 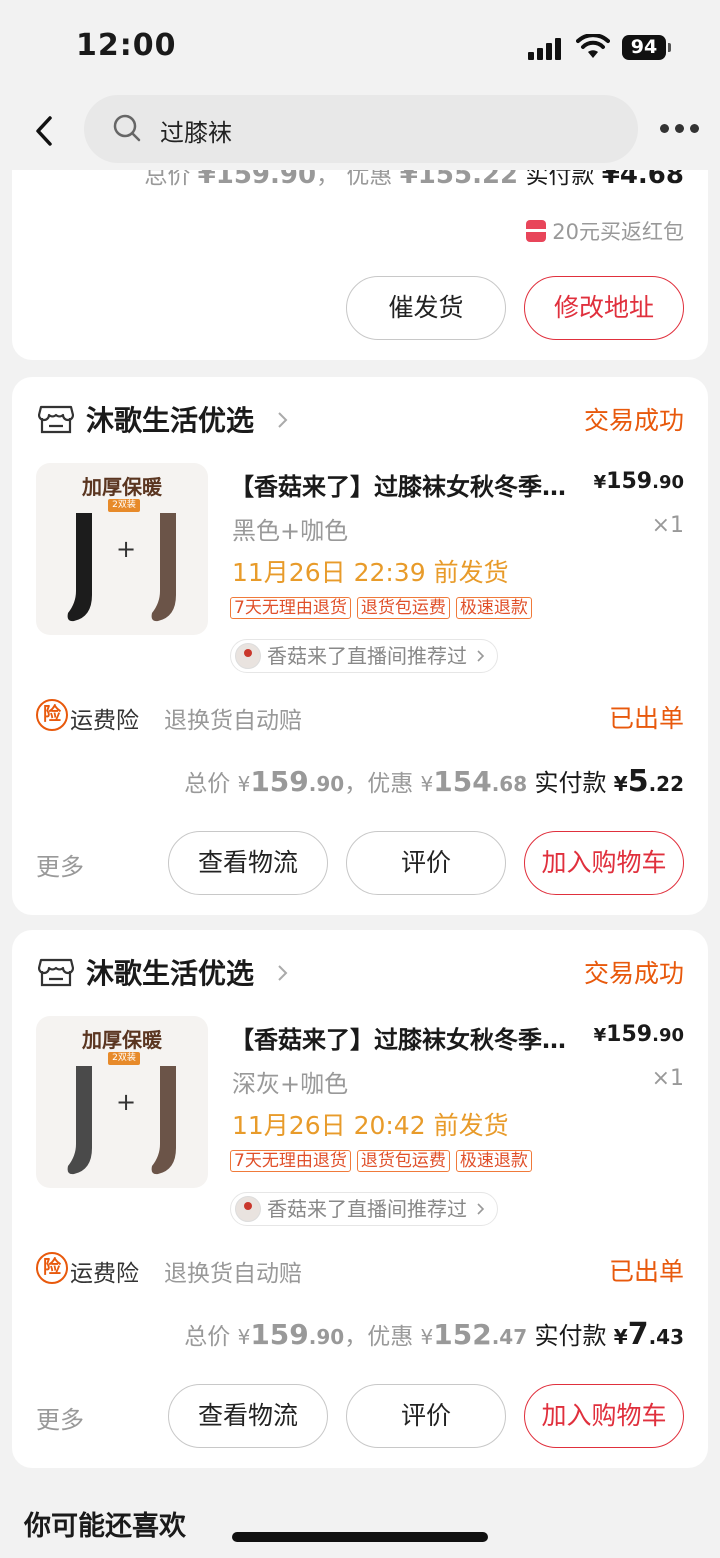 What do you see at coordinates (593, 46) in the screenshot?
I see `wifi-icon` at bounding box center [593, 46].